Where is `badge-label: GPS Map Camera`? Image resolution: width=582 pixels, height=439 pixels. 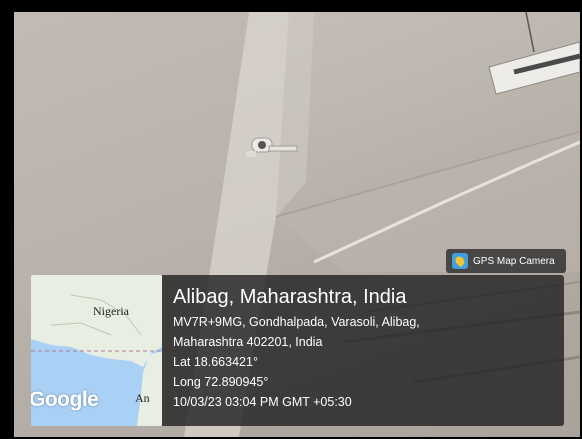 badge-label: GPS Map Camera is located at coordinates (514, 261).